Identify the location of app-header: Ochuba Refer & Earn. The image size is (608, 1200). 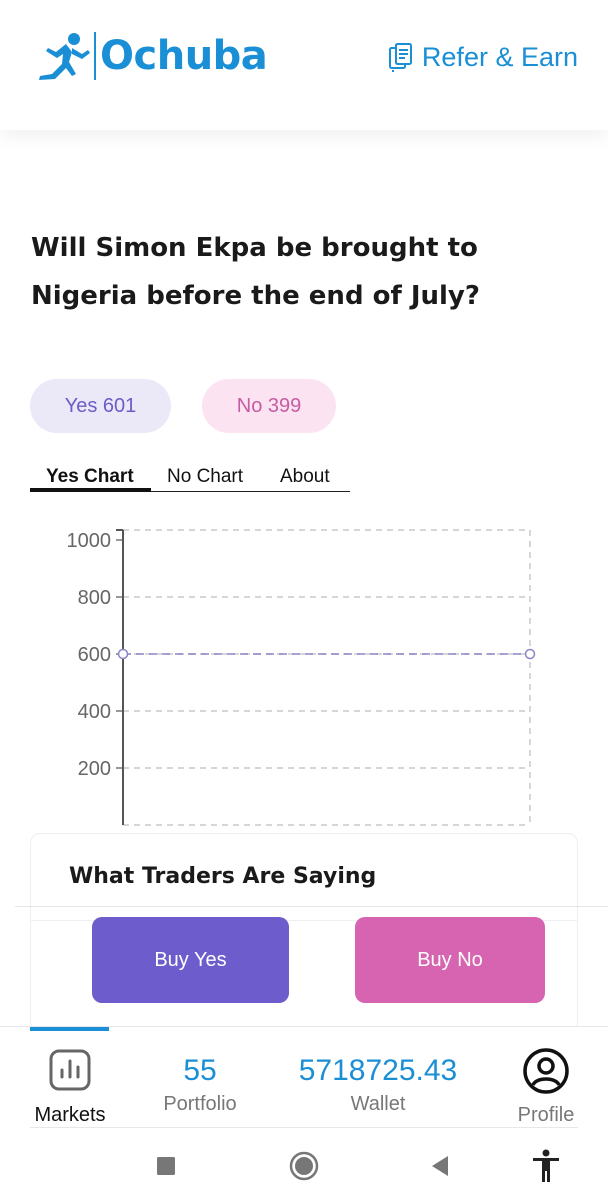
(304, 65).